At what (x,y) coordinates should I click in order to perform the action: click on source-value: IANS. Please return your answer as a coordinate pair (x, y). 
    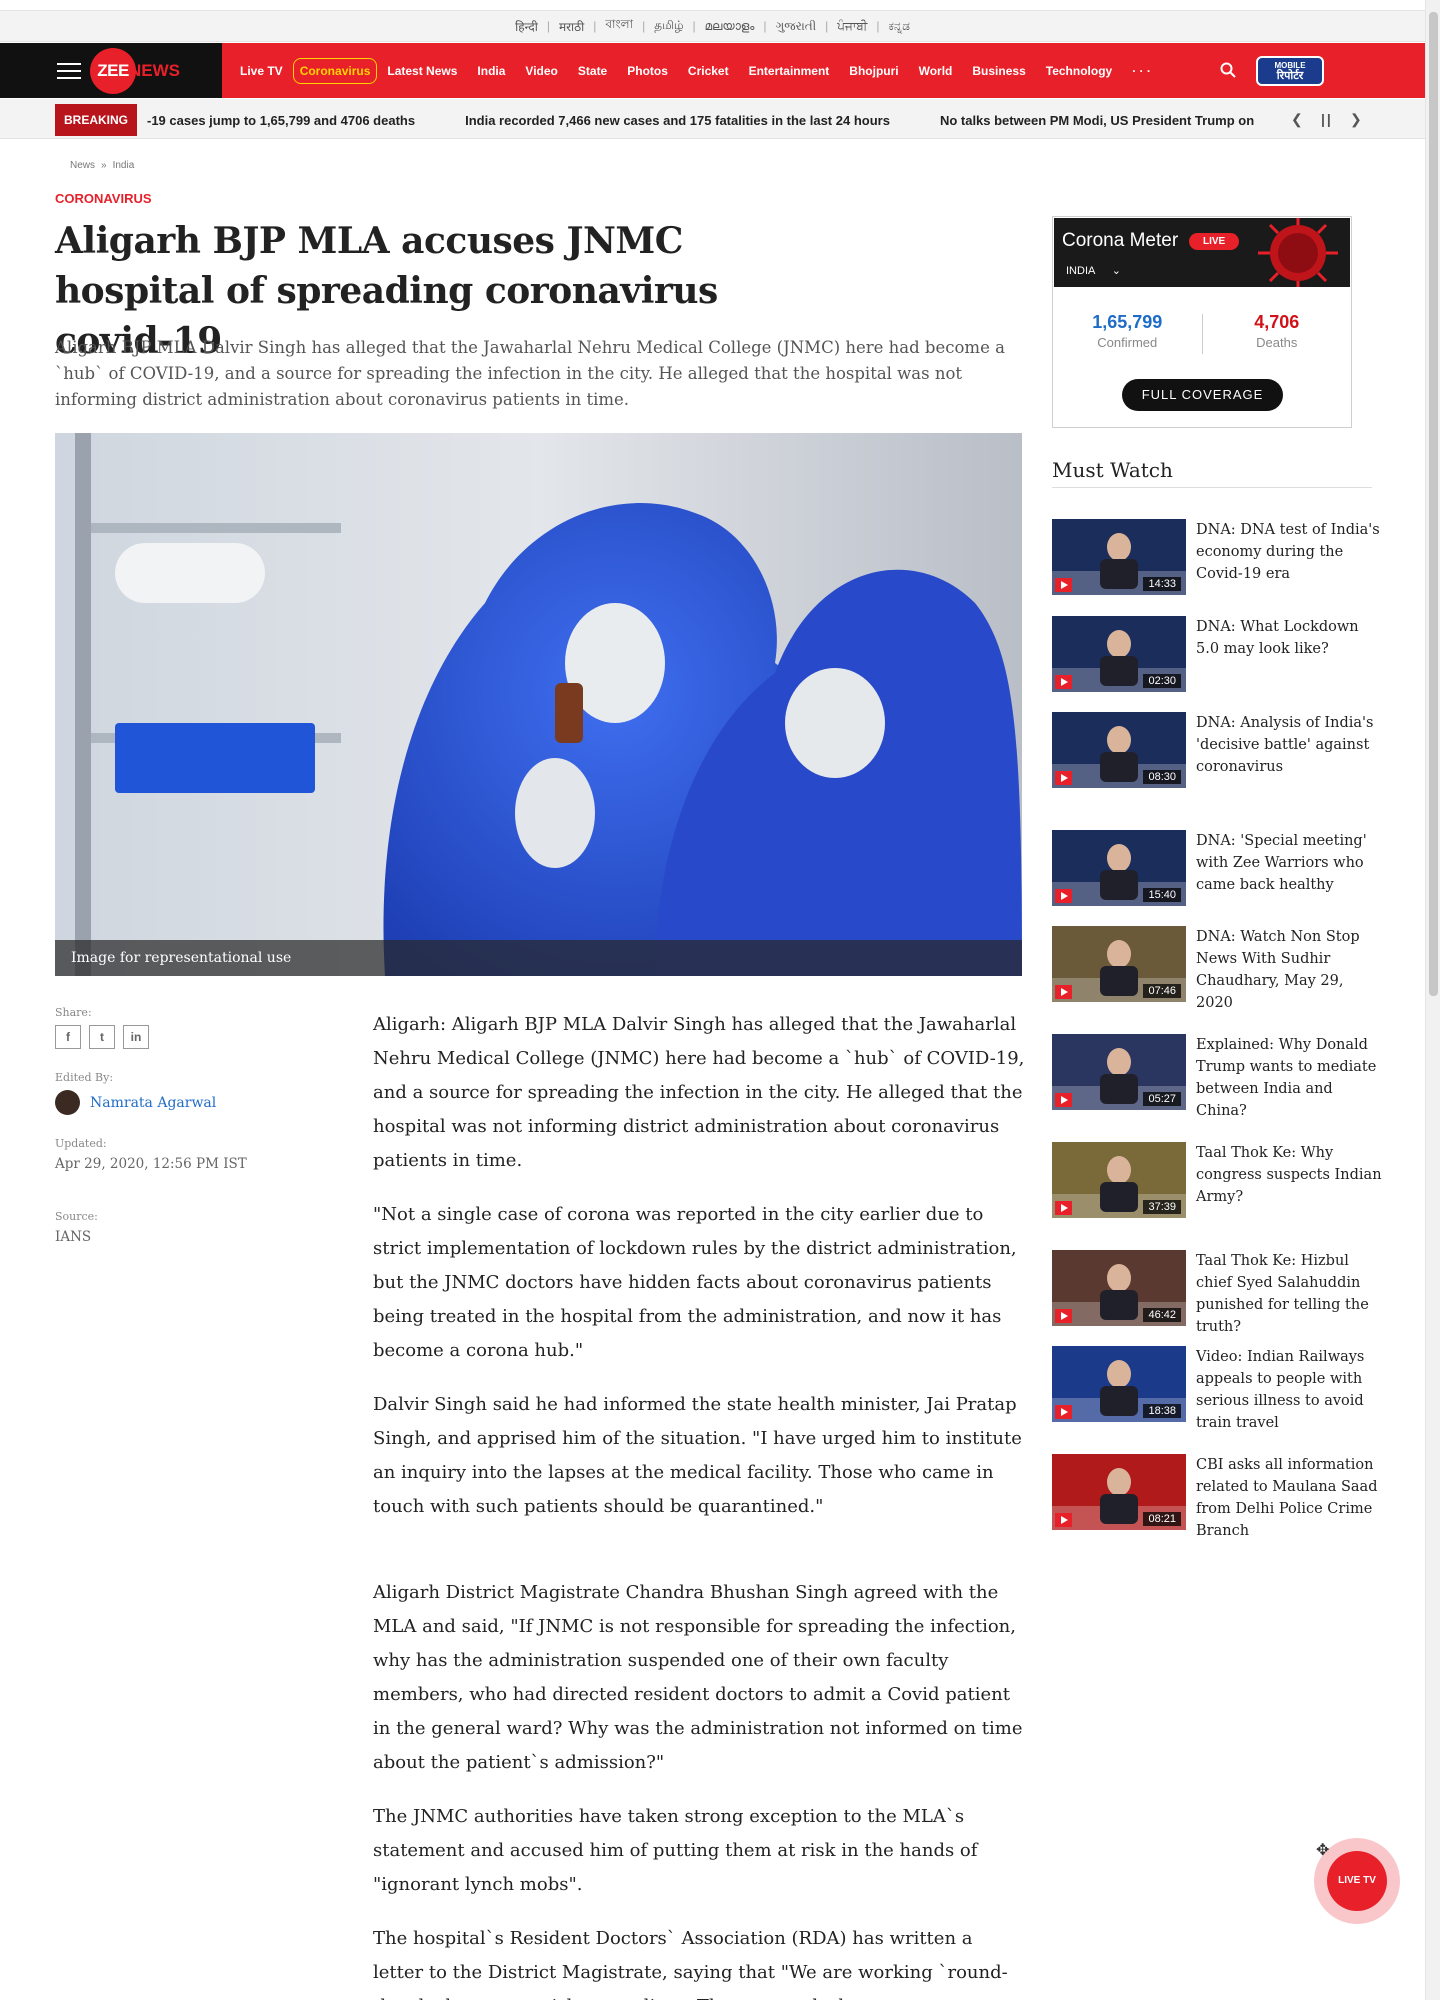
    Looking at the image, I should click on (73, 1237).